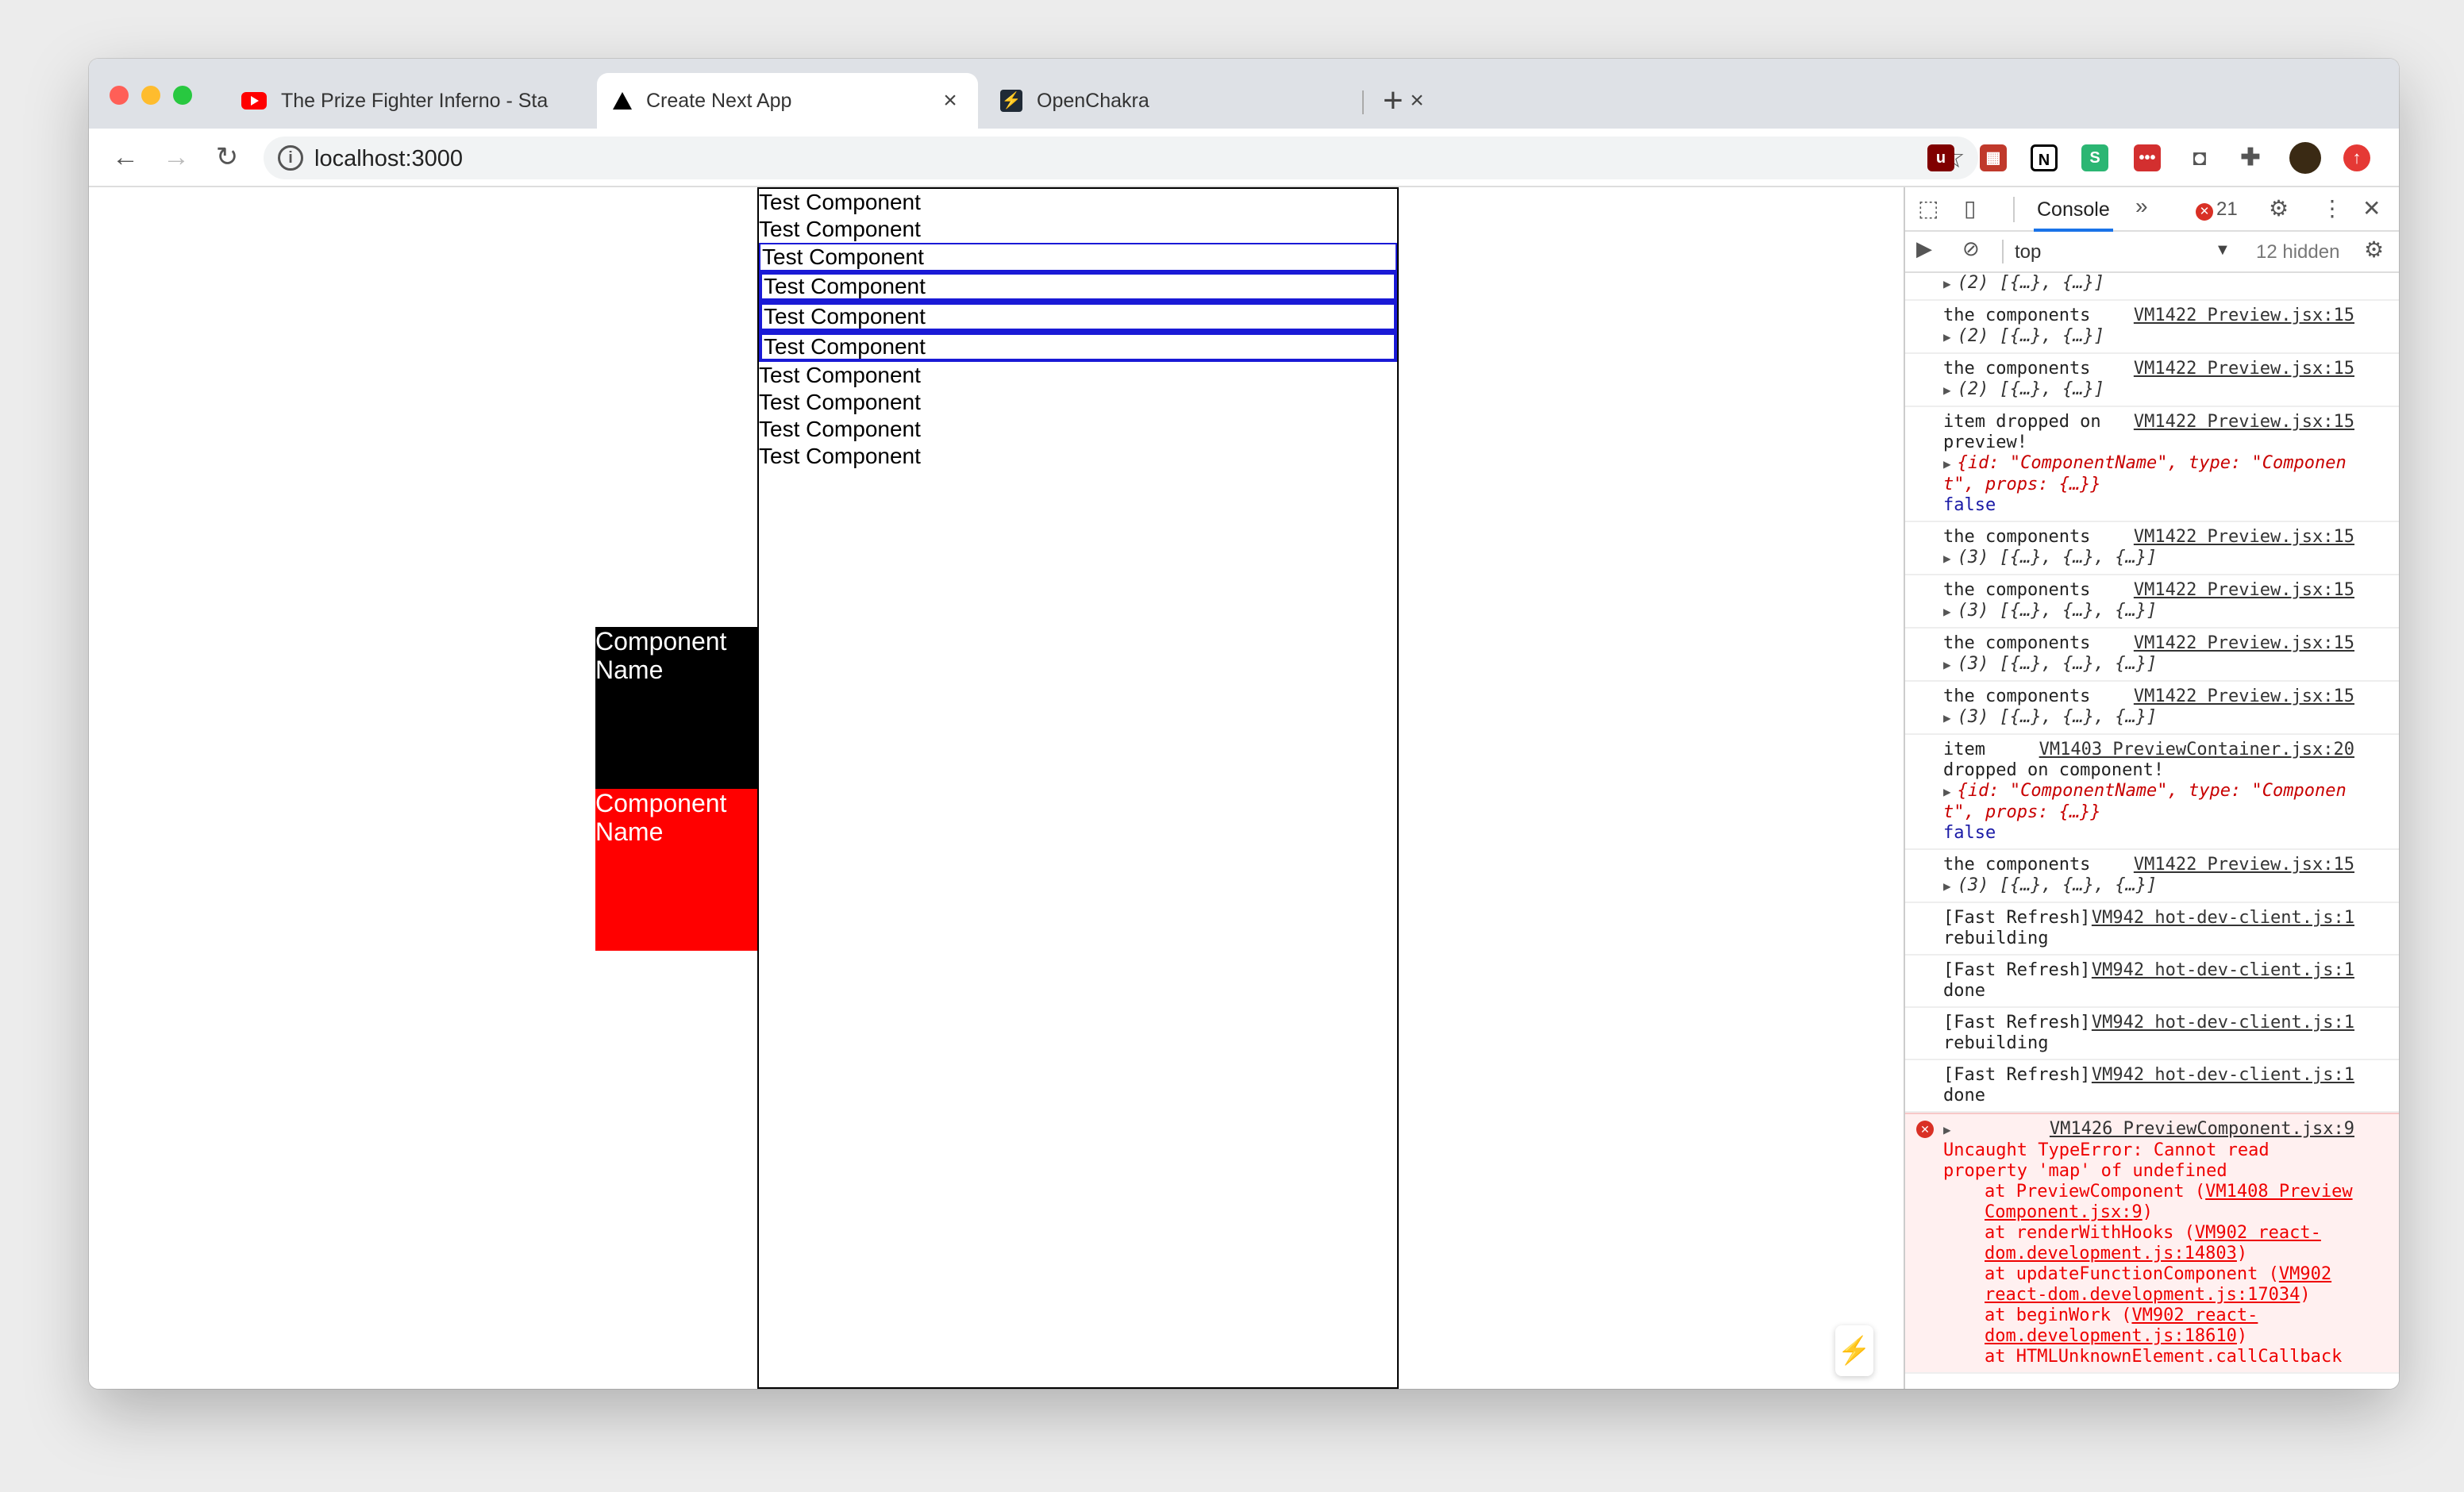 The height and width of the screenshot is (1492, 2464). What do you see at coordinates (2199, 157) in the screenshot?
I see `camera-extension-icon: ◘` at bounding box center [2199, 157].